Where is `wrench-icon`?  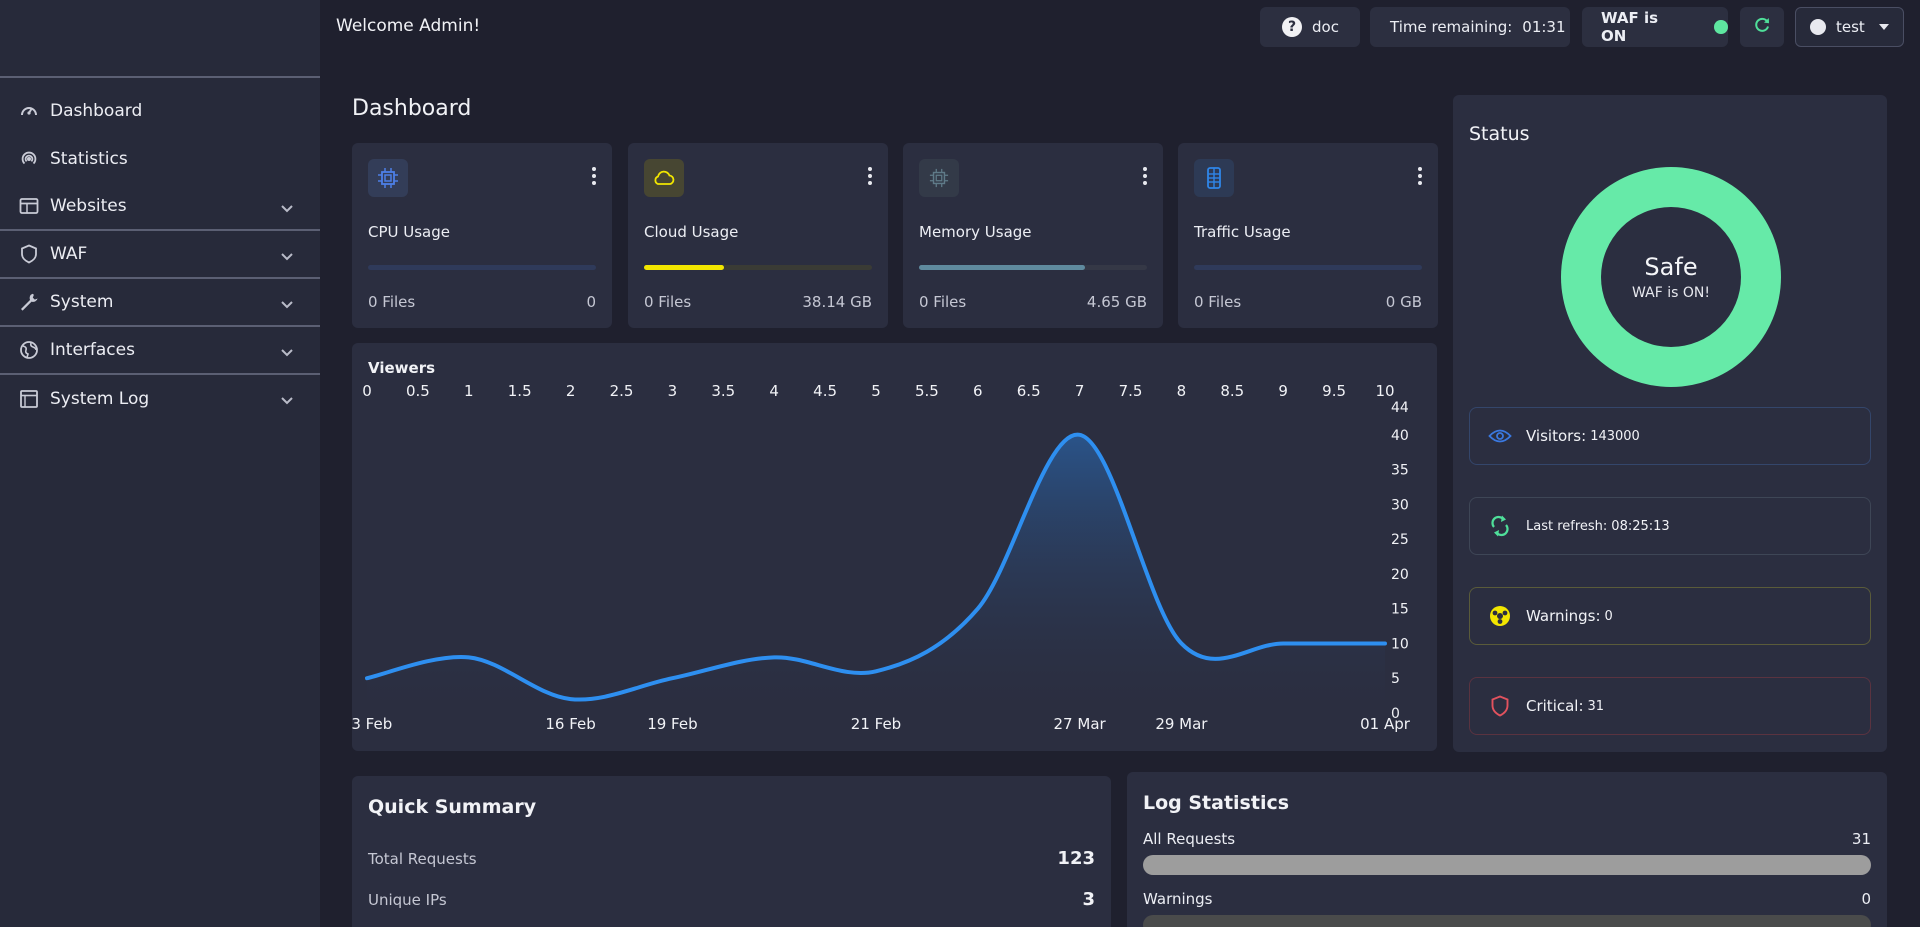 wrench-icon is located at coordinates (29, 302).